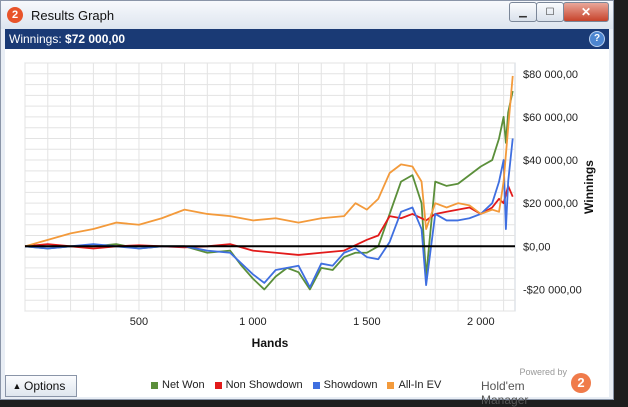  I want to click on y-tick-label: $20 000,00, so click(550, 204).